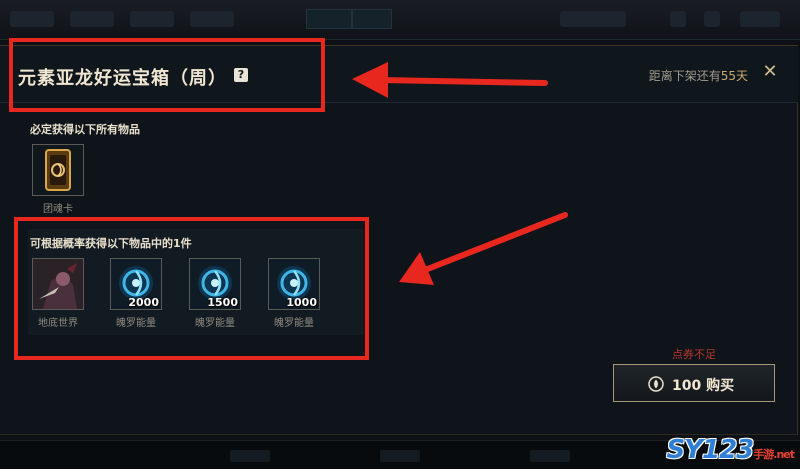 This screenshot has width=800, height=469. I want to click on site-watermark-logo: SY123手游.net, so click(730, 450).